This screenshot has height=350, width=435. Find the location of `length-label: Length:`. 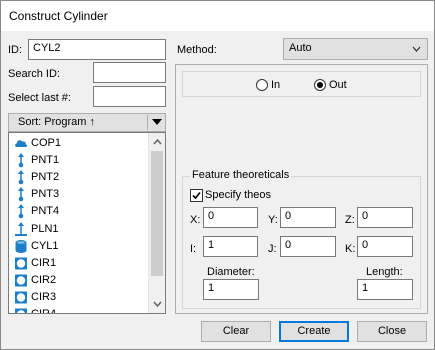

length-label: Length: is located at coordinates (384, 272).